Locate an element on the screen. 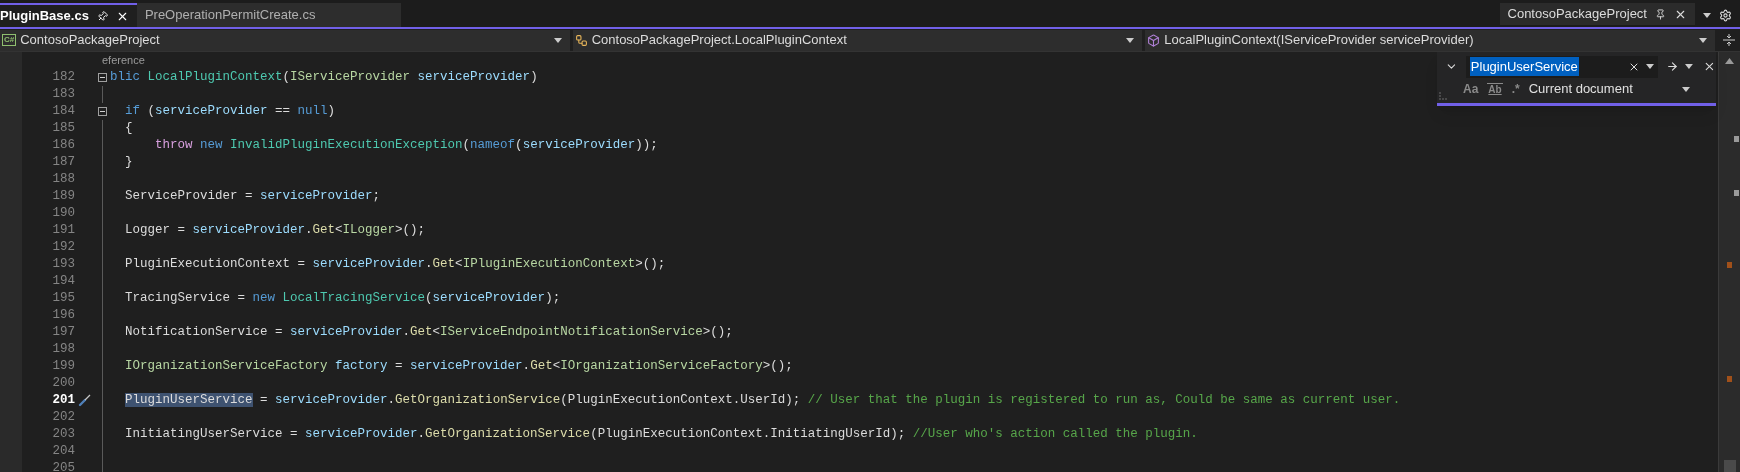 This screenshot has width=1740, height=472. line-number: 193 is located at coordinates (63, 264).